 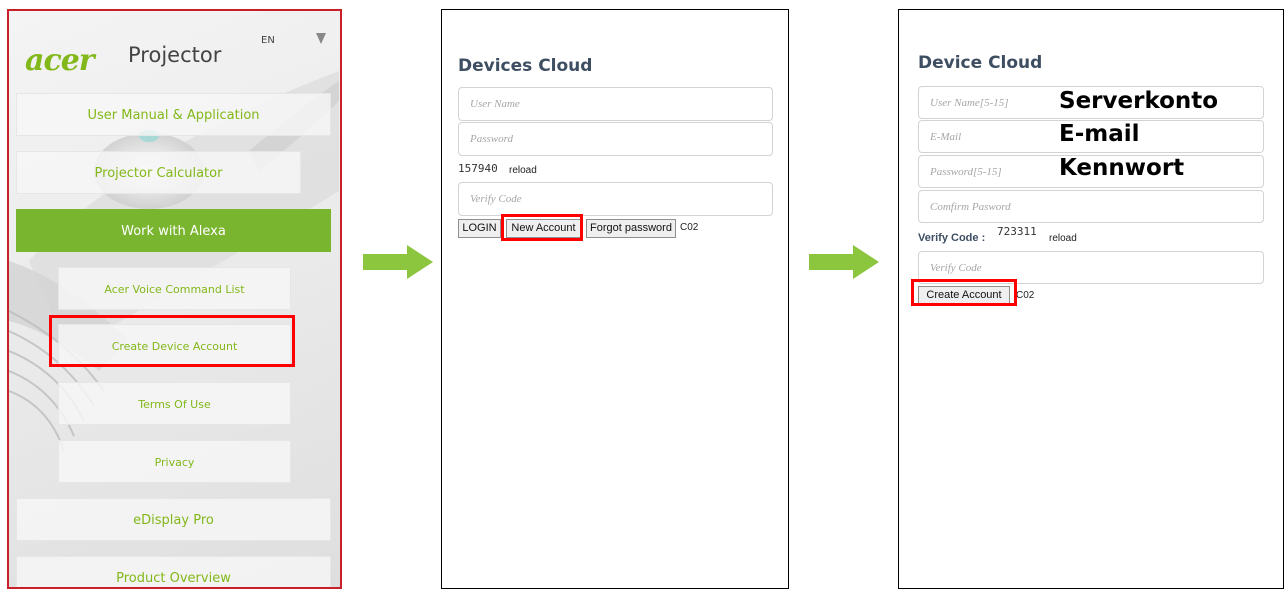 I want to click on annotation-email: E-mail, so click(x=1099, y=134).